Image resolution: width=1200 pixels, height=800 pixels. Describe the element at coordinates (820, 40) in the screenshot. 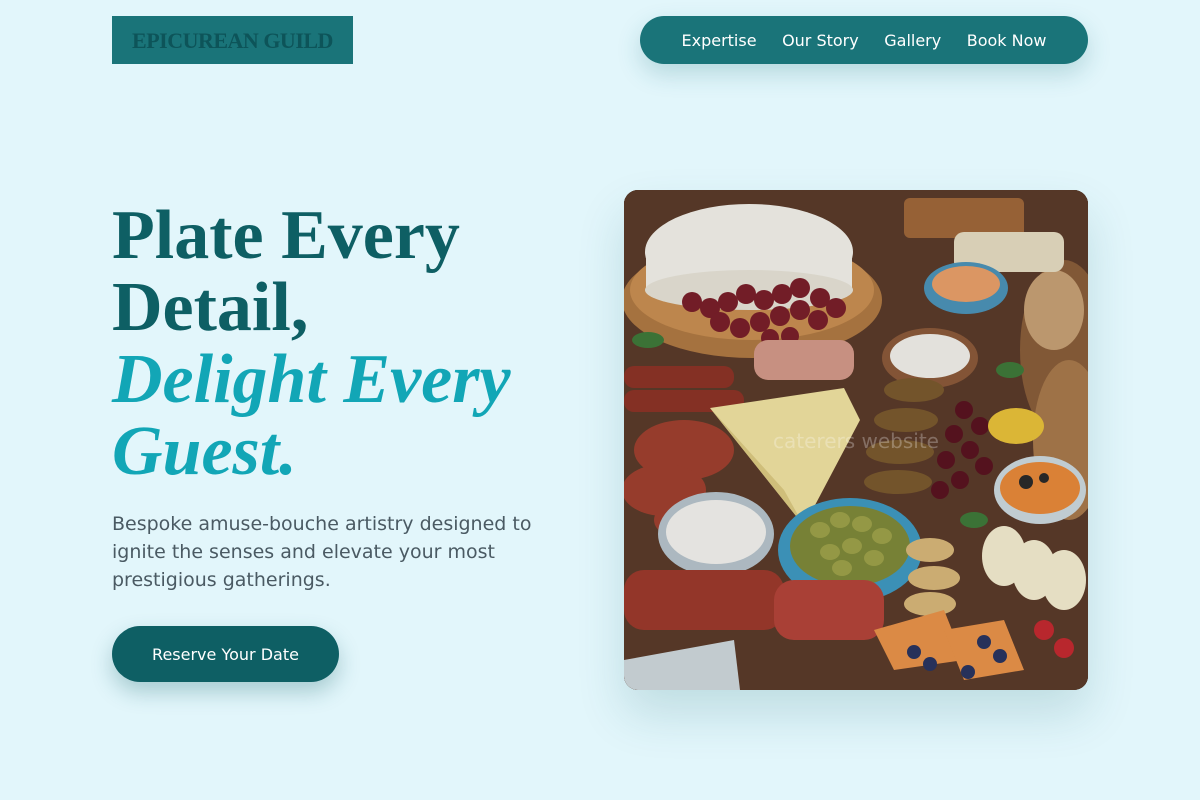

I see `nav-item-our-story: Our Story` at that location.